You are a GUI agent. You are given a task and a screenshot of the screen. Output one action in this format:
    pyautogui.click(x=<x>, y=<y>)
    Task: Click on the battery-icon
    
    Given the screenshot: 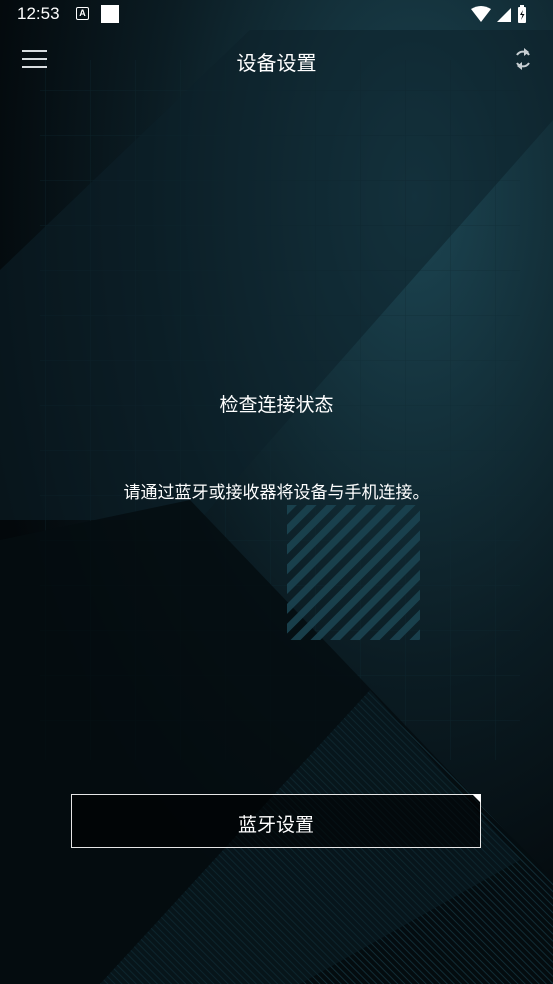 What is the action you would take?
    pyautogui.click(x=522, y=14)
    